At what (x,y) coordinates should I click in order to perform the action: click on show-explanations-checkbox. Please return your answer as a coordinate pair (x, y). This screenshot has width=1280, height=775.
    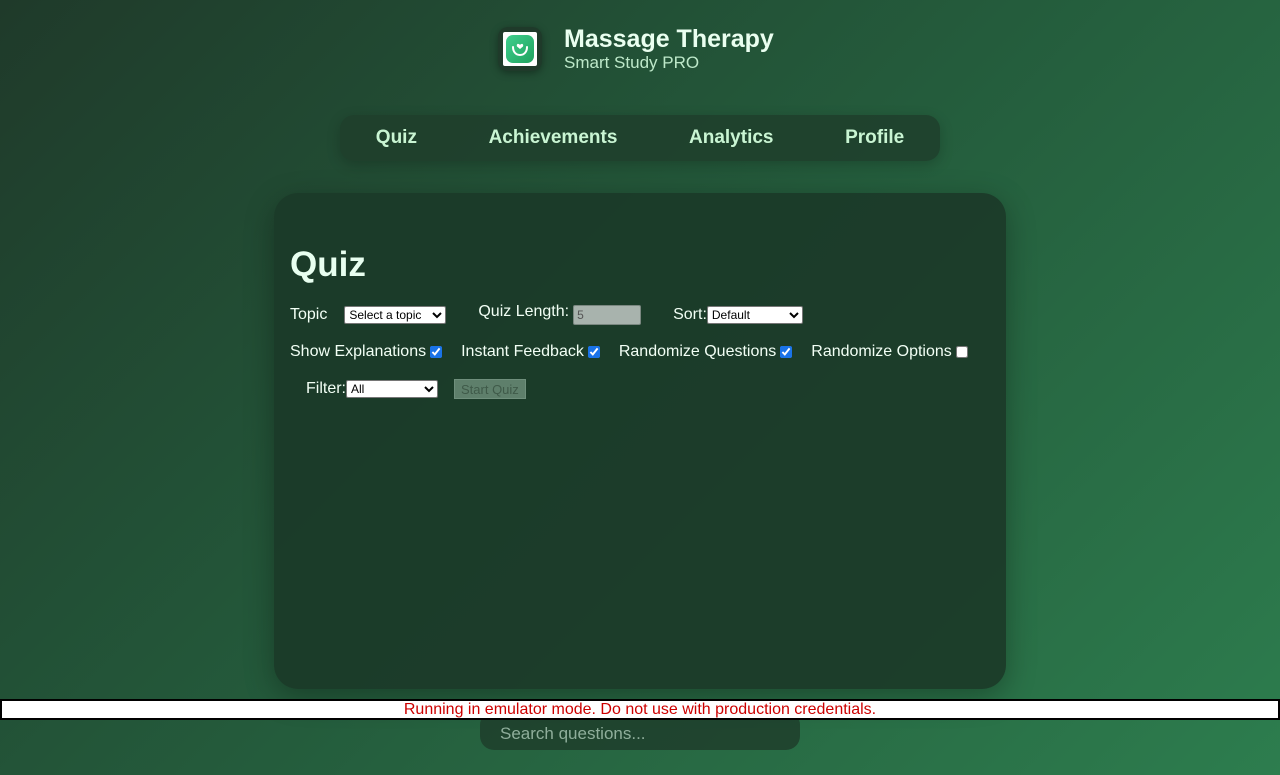
    Looking at the image, I should click on (436, 352).